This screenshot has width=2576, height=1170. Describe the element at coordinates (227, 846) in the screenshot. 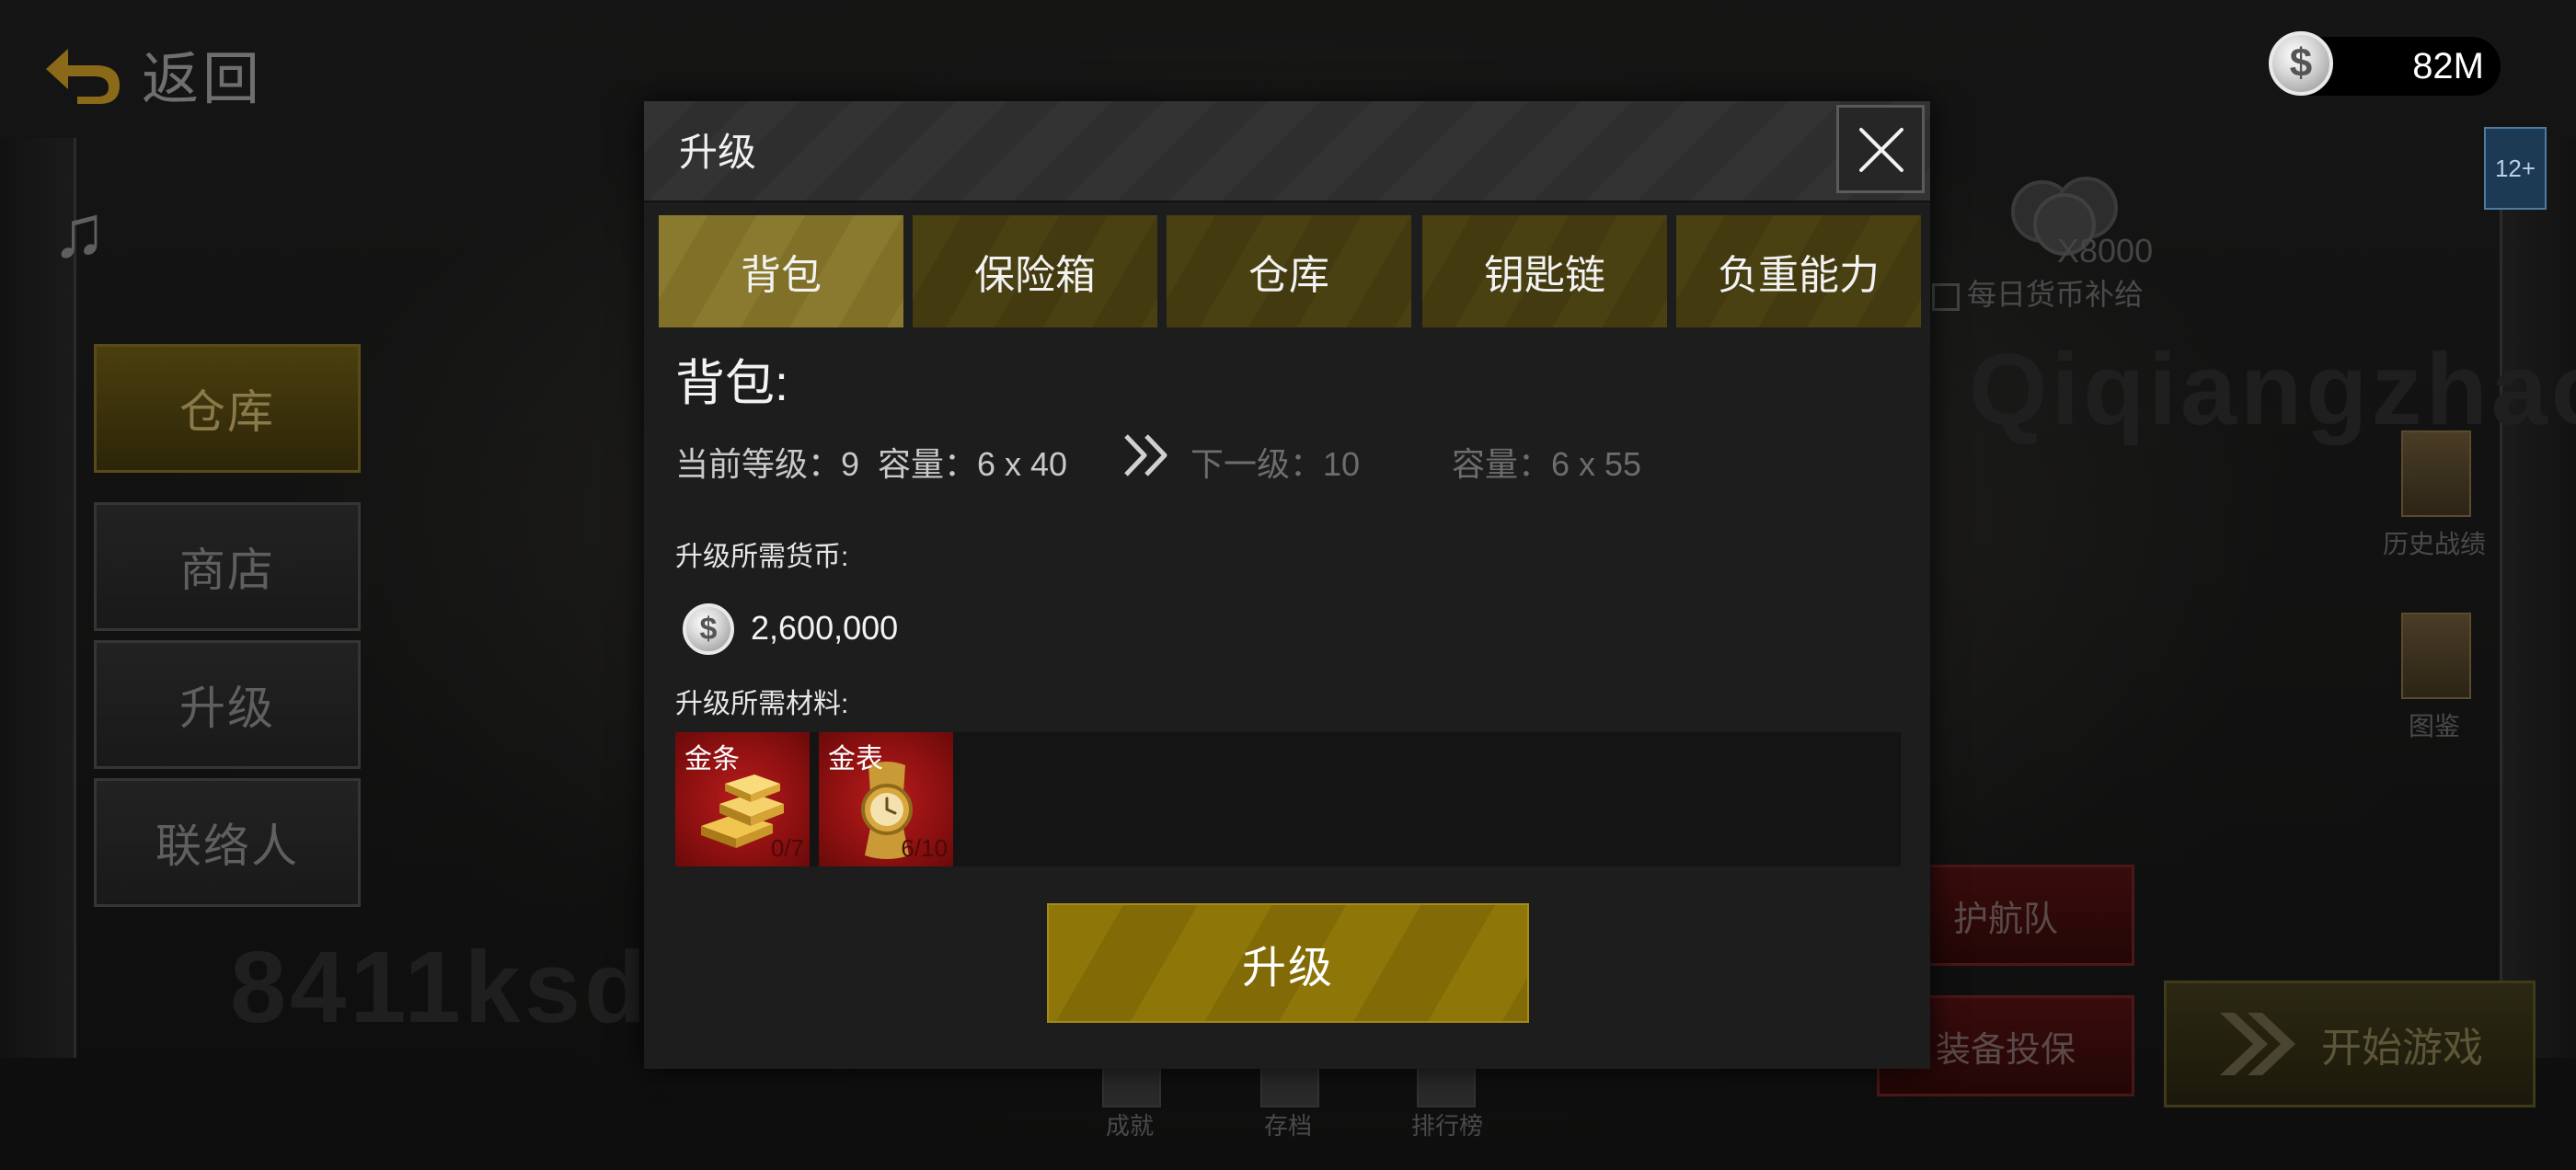

I see `side-menu-label: 联络人` at that location.